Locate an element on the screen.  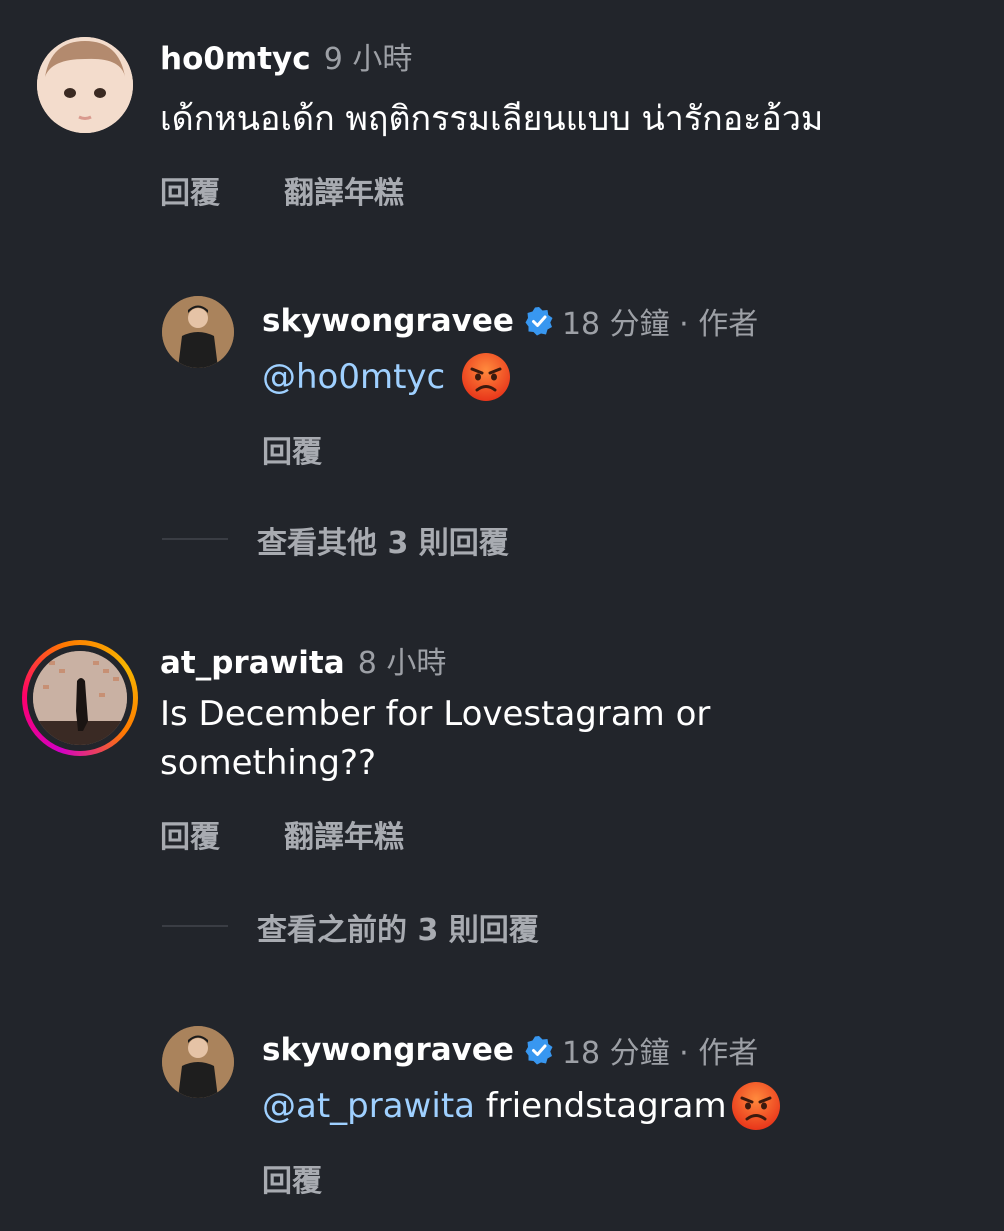
comment-text-line-2: something?? is located at coordinates (268, 763).